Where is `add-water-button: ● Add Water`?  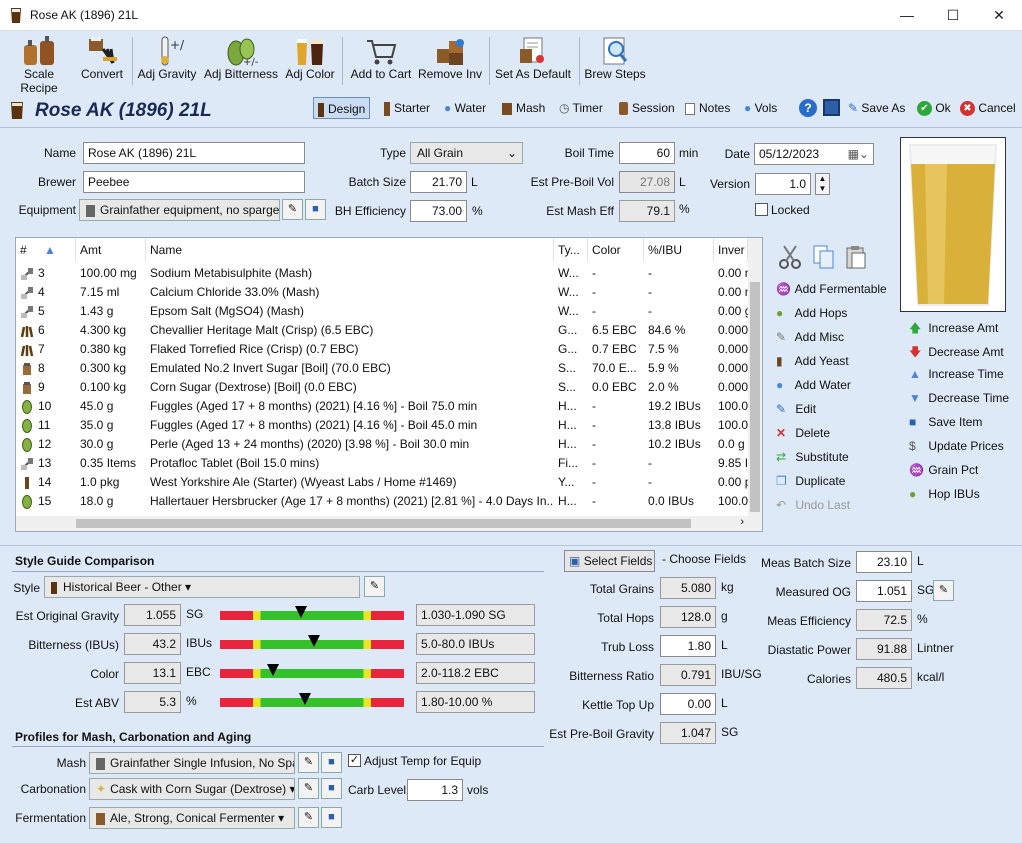 add-water-button: ● Add Water is located at coordinates (813, 385).